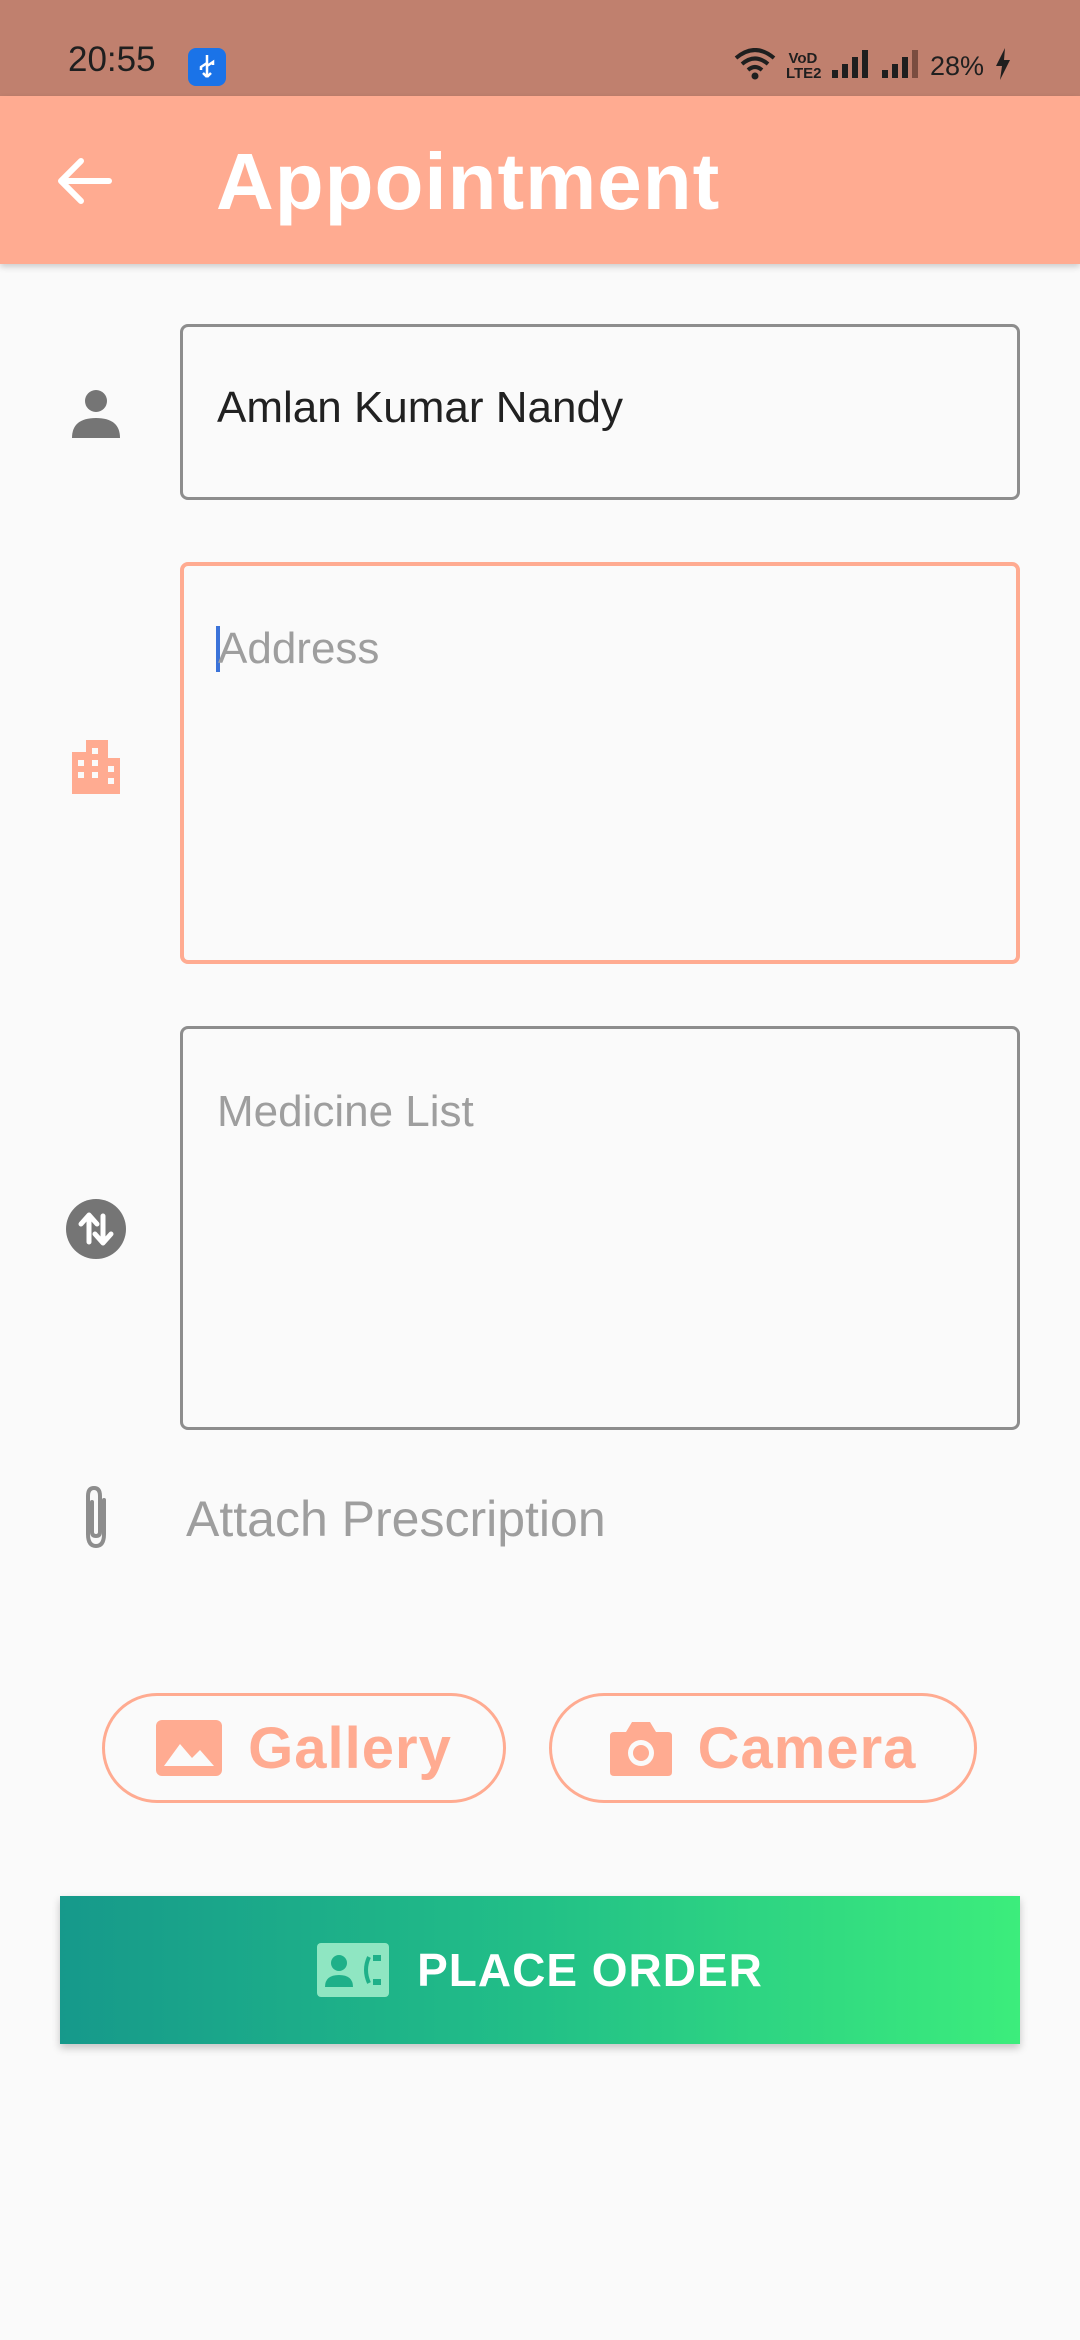 The image size is (1080, 2340). Describe the element at coordinates (807, 1748) in the screenshot. I see `camera-label: Camera` at that location.